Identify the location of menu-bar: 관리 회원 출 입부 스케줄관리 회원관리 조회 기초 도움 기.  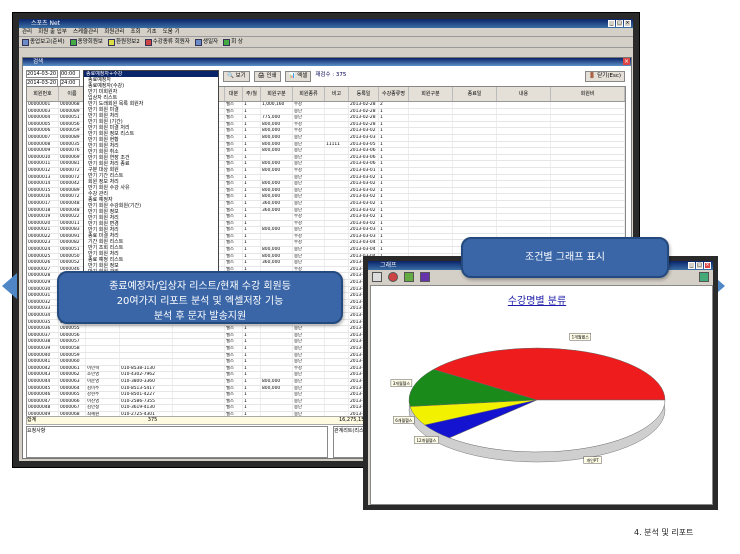
(326, 32).